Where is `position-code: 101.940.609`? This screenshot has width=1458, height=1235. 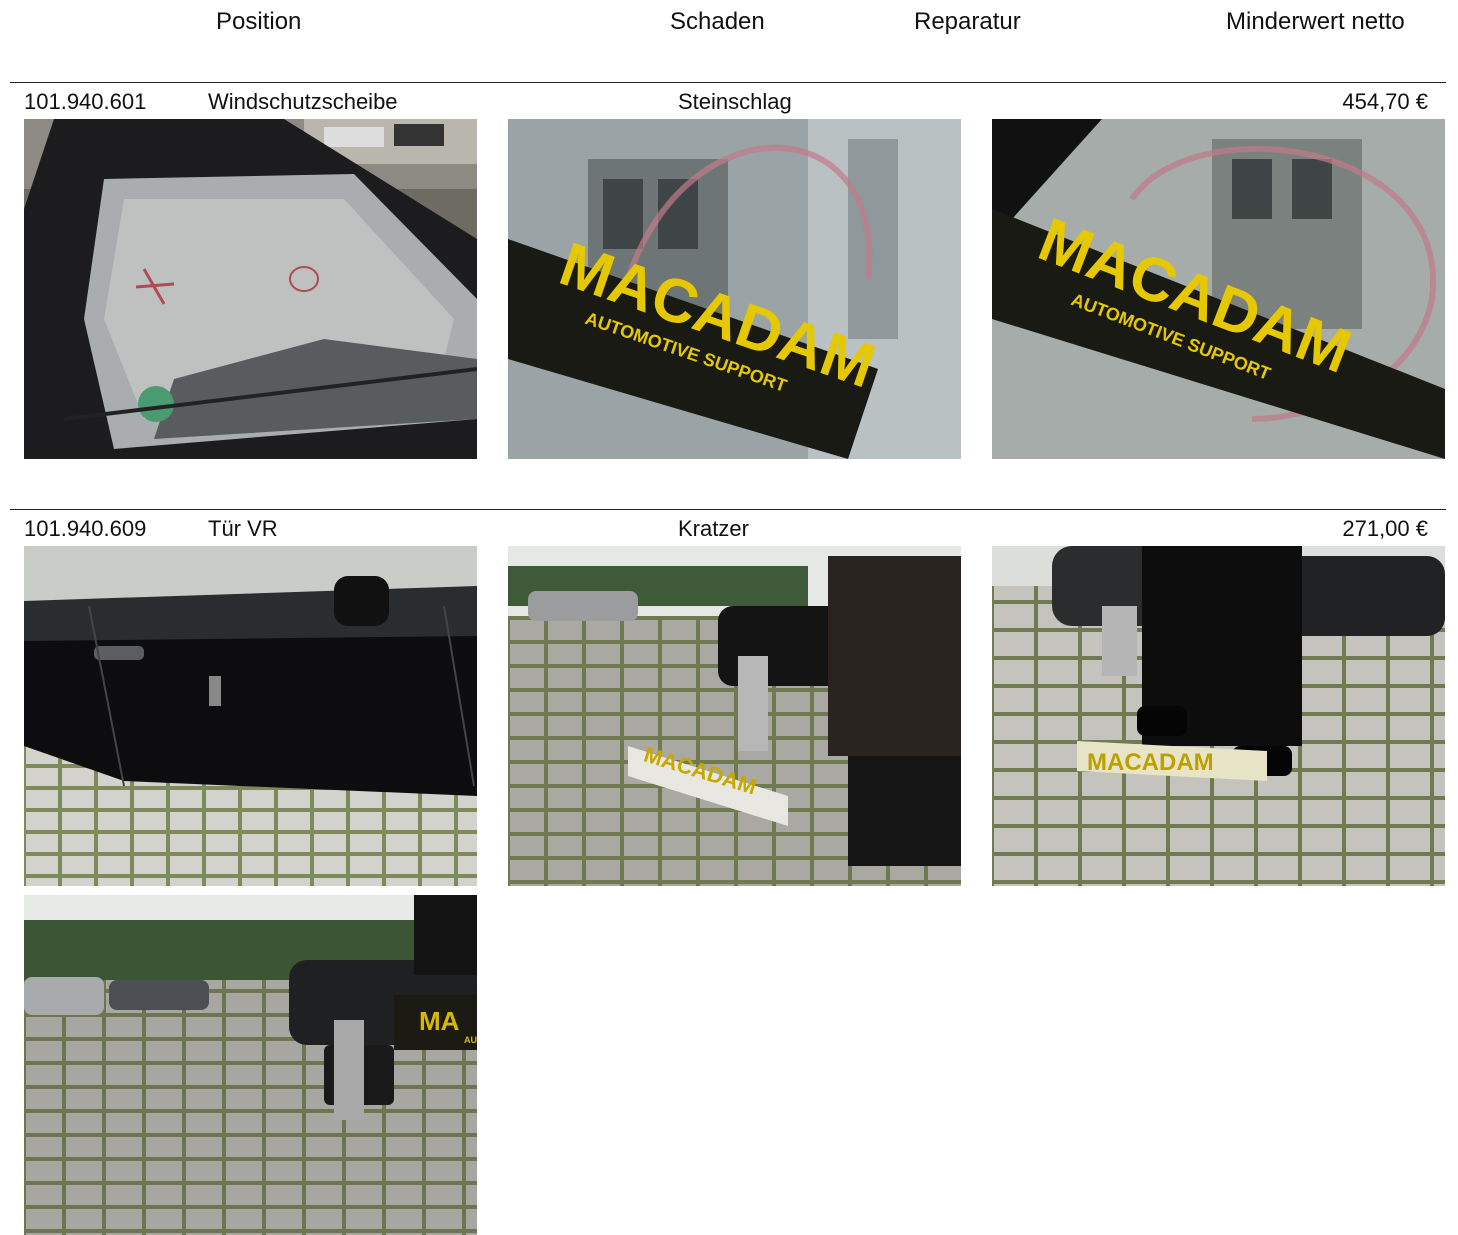 position-code: 101.940.609 is located at coordinates (85, 528).